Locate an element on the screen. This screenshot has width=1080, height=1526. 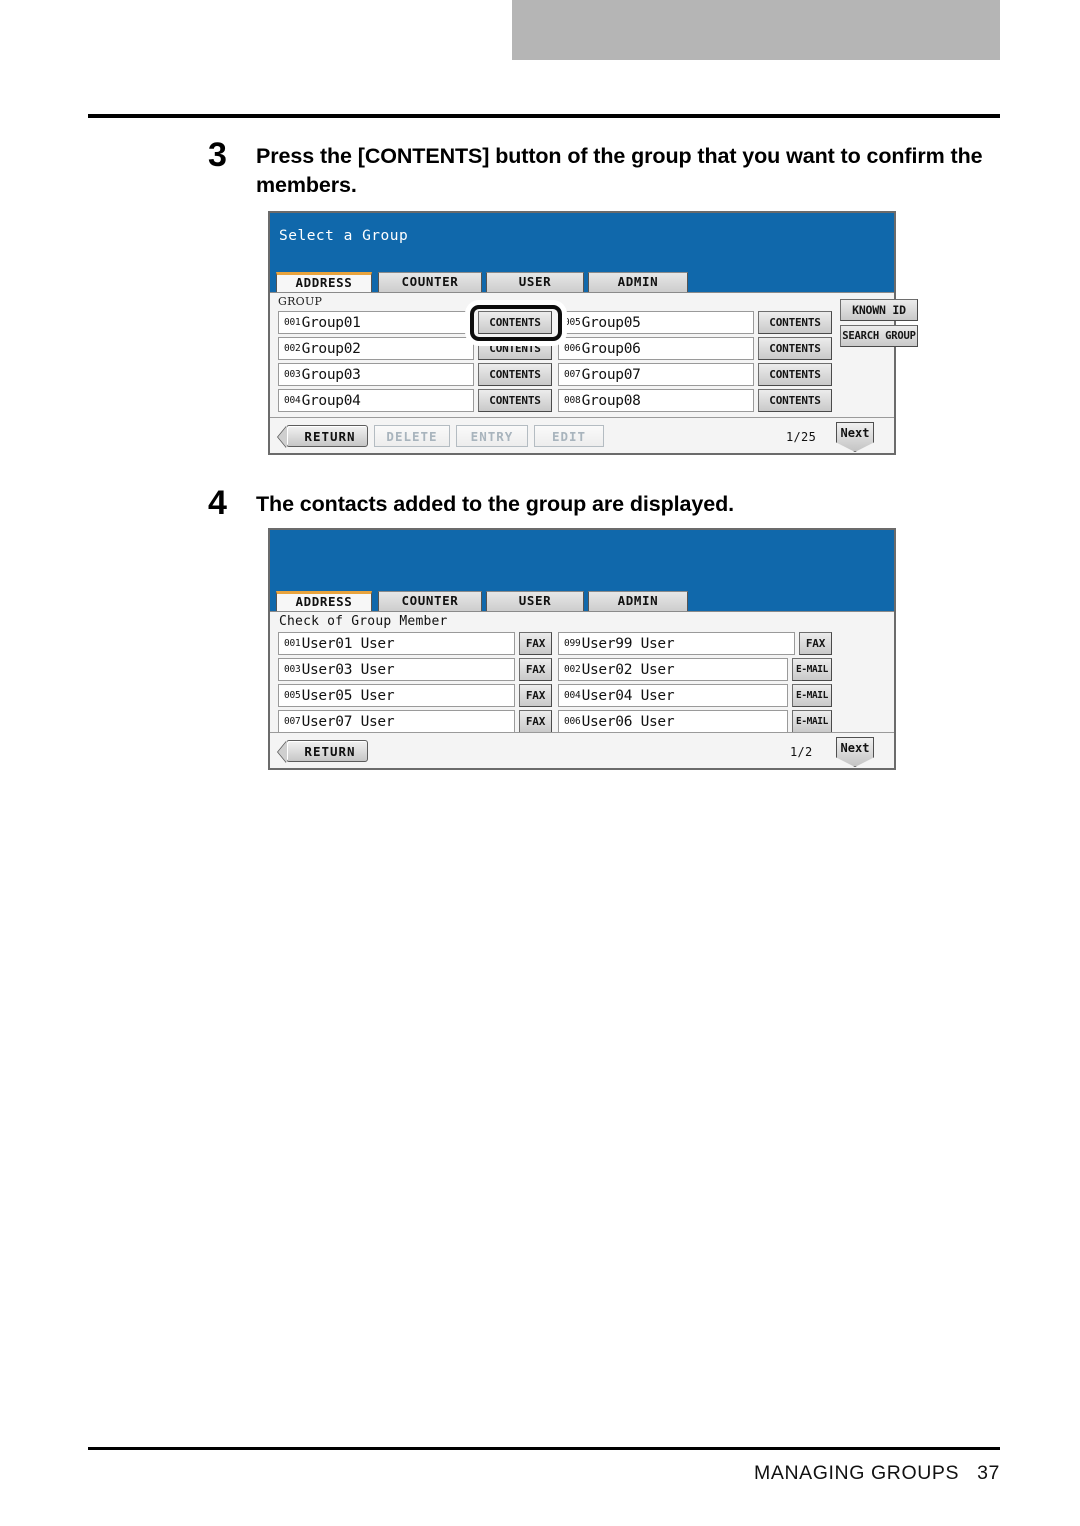
known-id-button: KNOWN ID is located at coordinates (879, 310).